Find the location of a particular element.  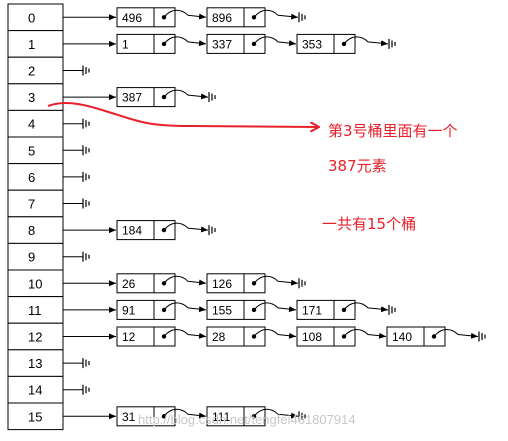

bucket-index-label: 8 is located at coordinates (31, 230).